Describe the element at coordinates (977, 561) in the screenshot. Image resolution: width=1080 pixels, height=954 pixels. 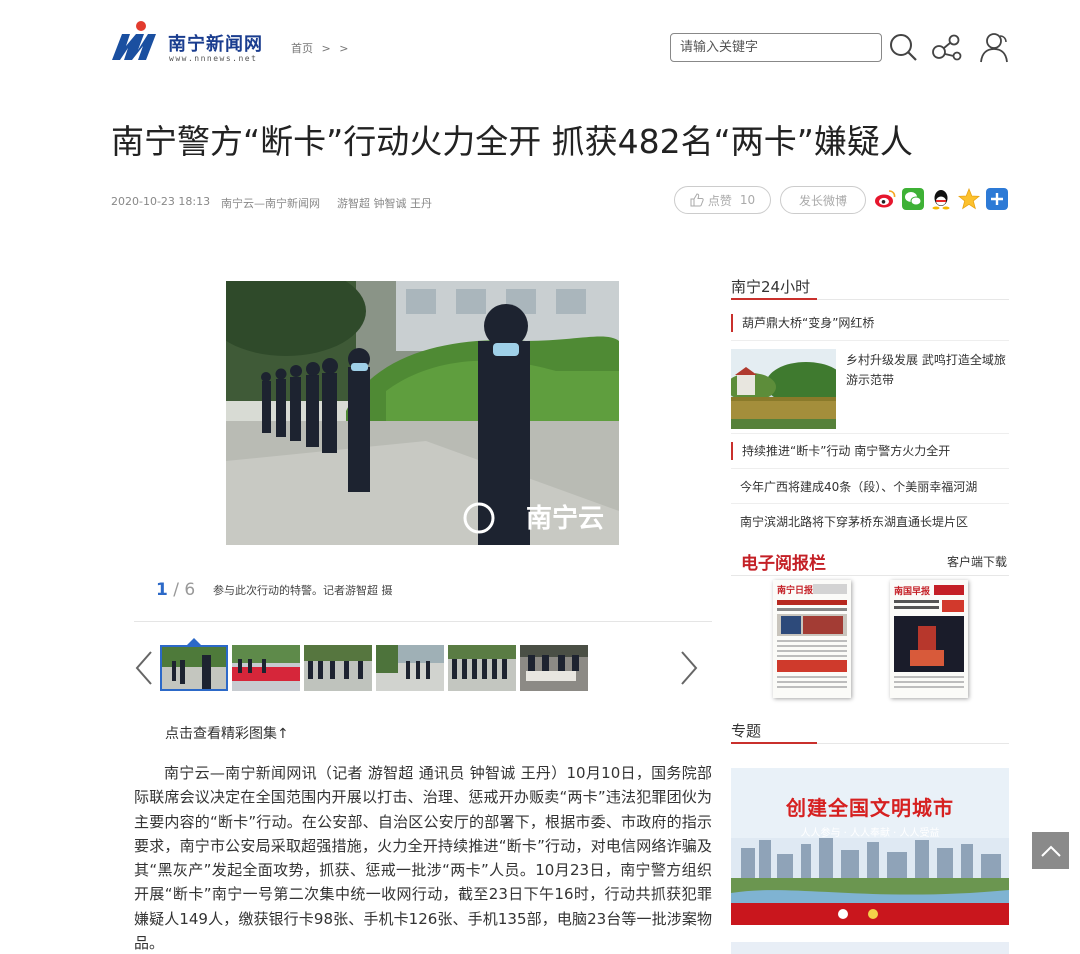
I see `client-download-link: 客户端下载` at that location.